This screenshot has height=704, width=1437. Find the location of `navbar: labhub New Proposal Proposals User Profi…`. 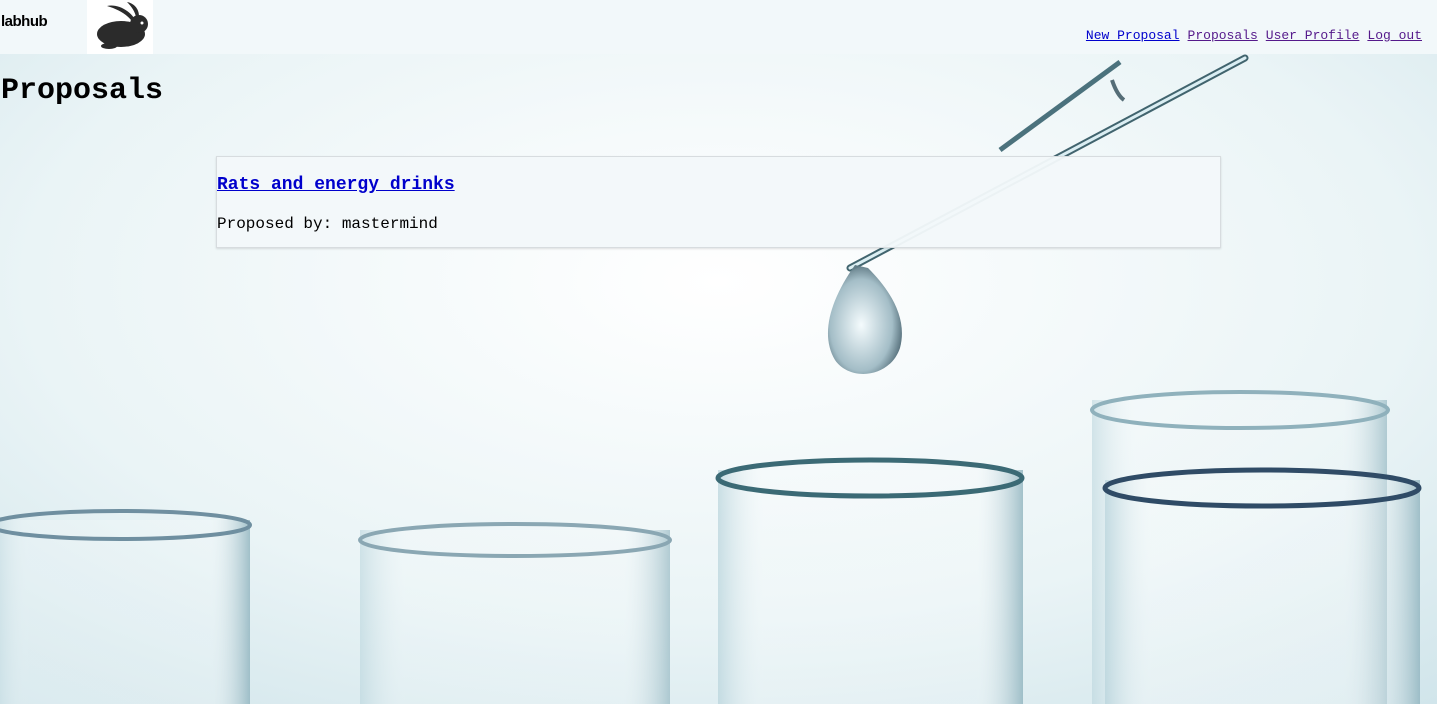

navbar: labhub New Proposal Proposals User Profi… is located at coordinates (718, 27).